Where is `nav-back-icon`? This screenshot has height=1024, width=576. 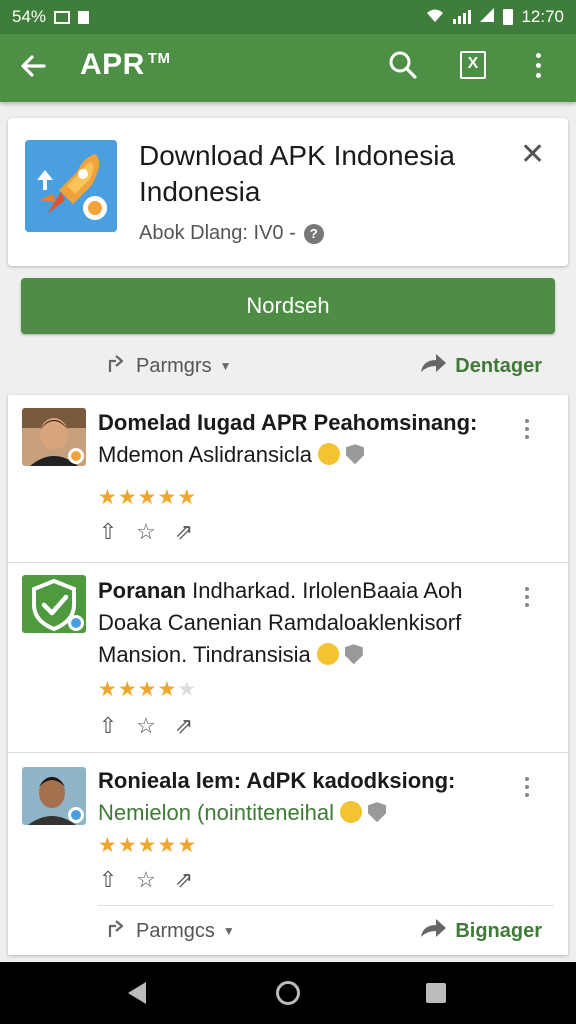 nav-back-icon is located at coordinates (137, 993).